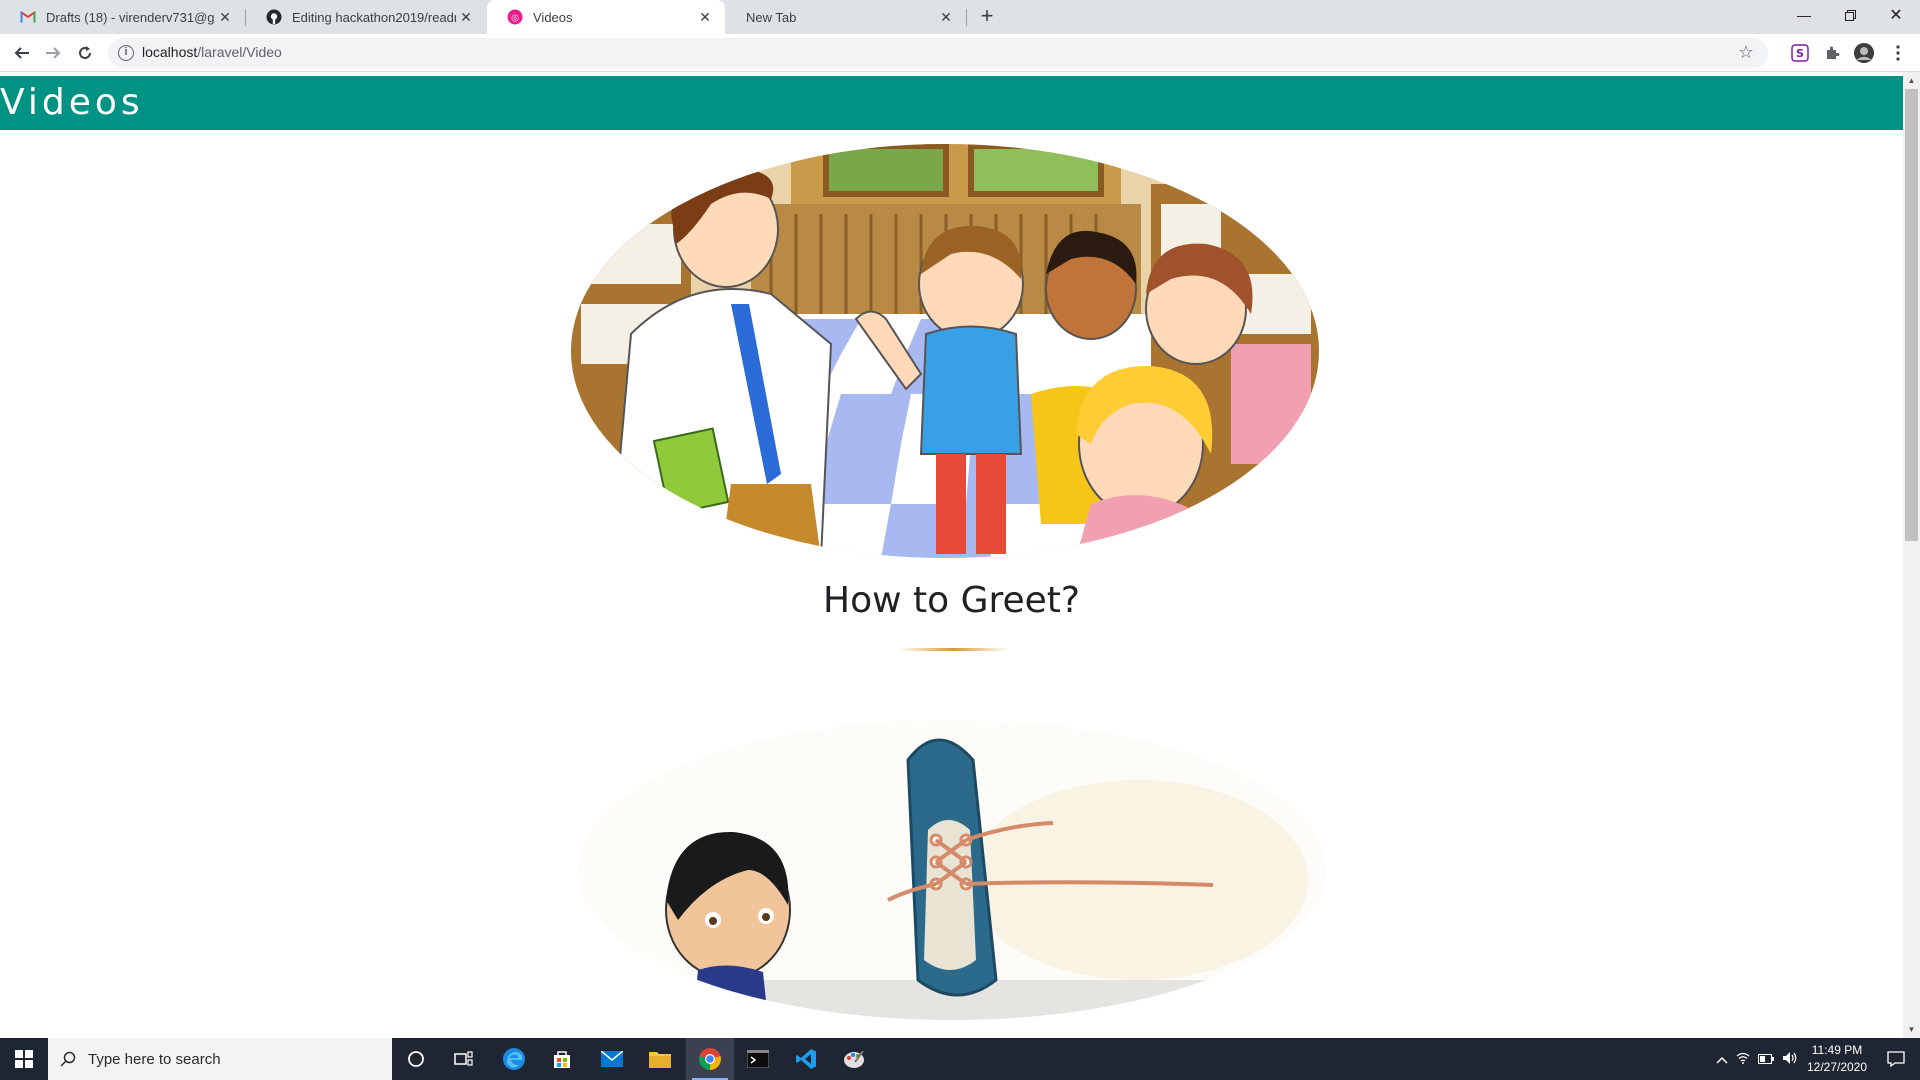  Describe the element at coordinates (170, 52) in the screenshot. I see `url-host: localhost` at that location.